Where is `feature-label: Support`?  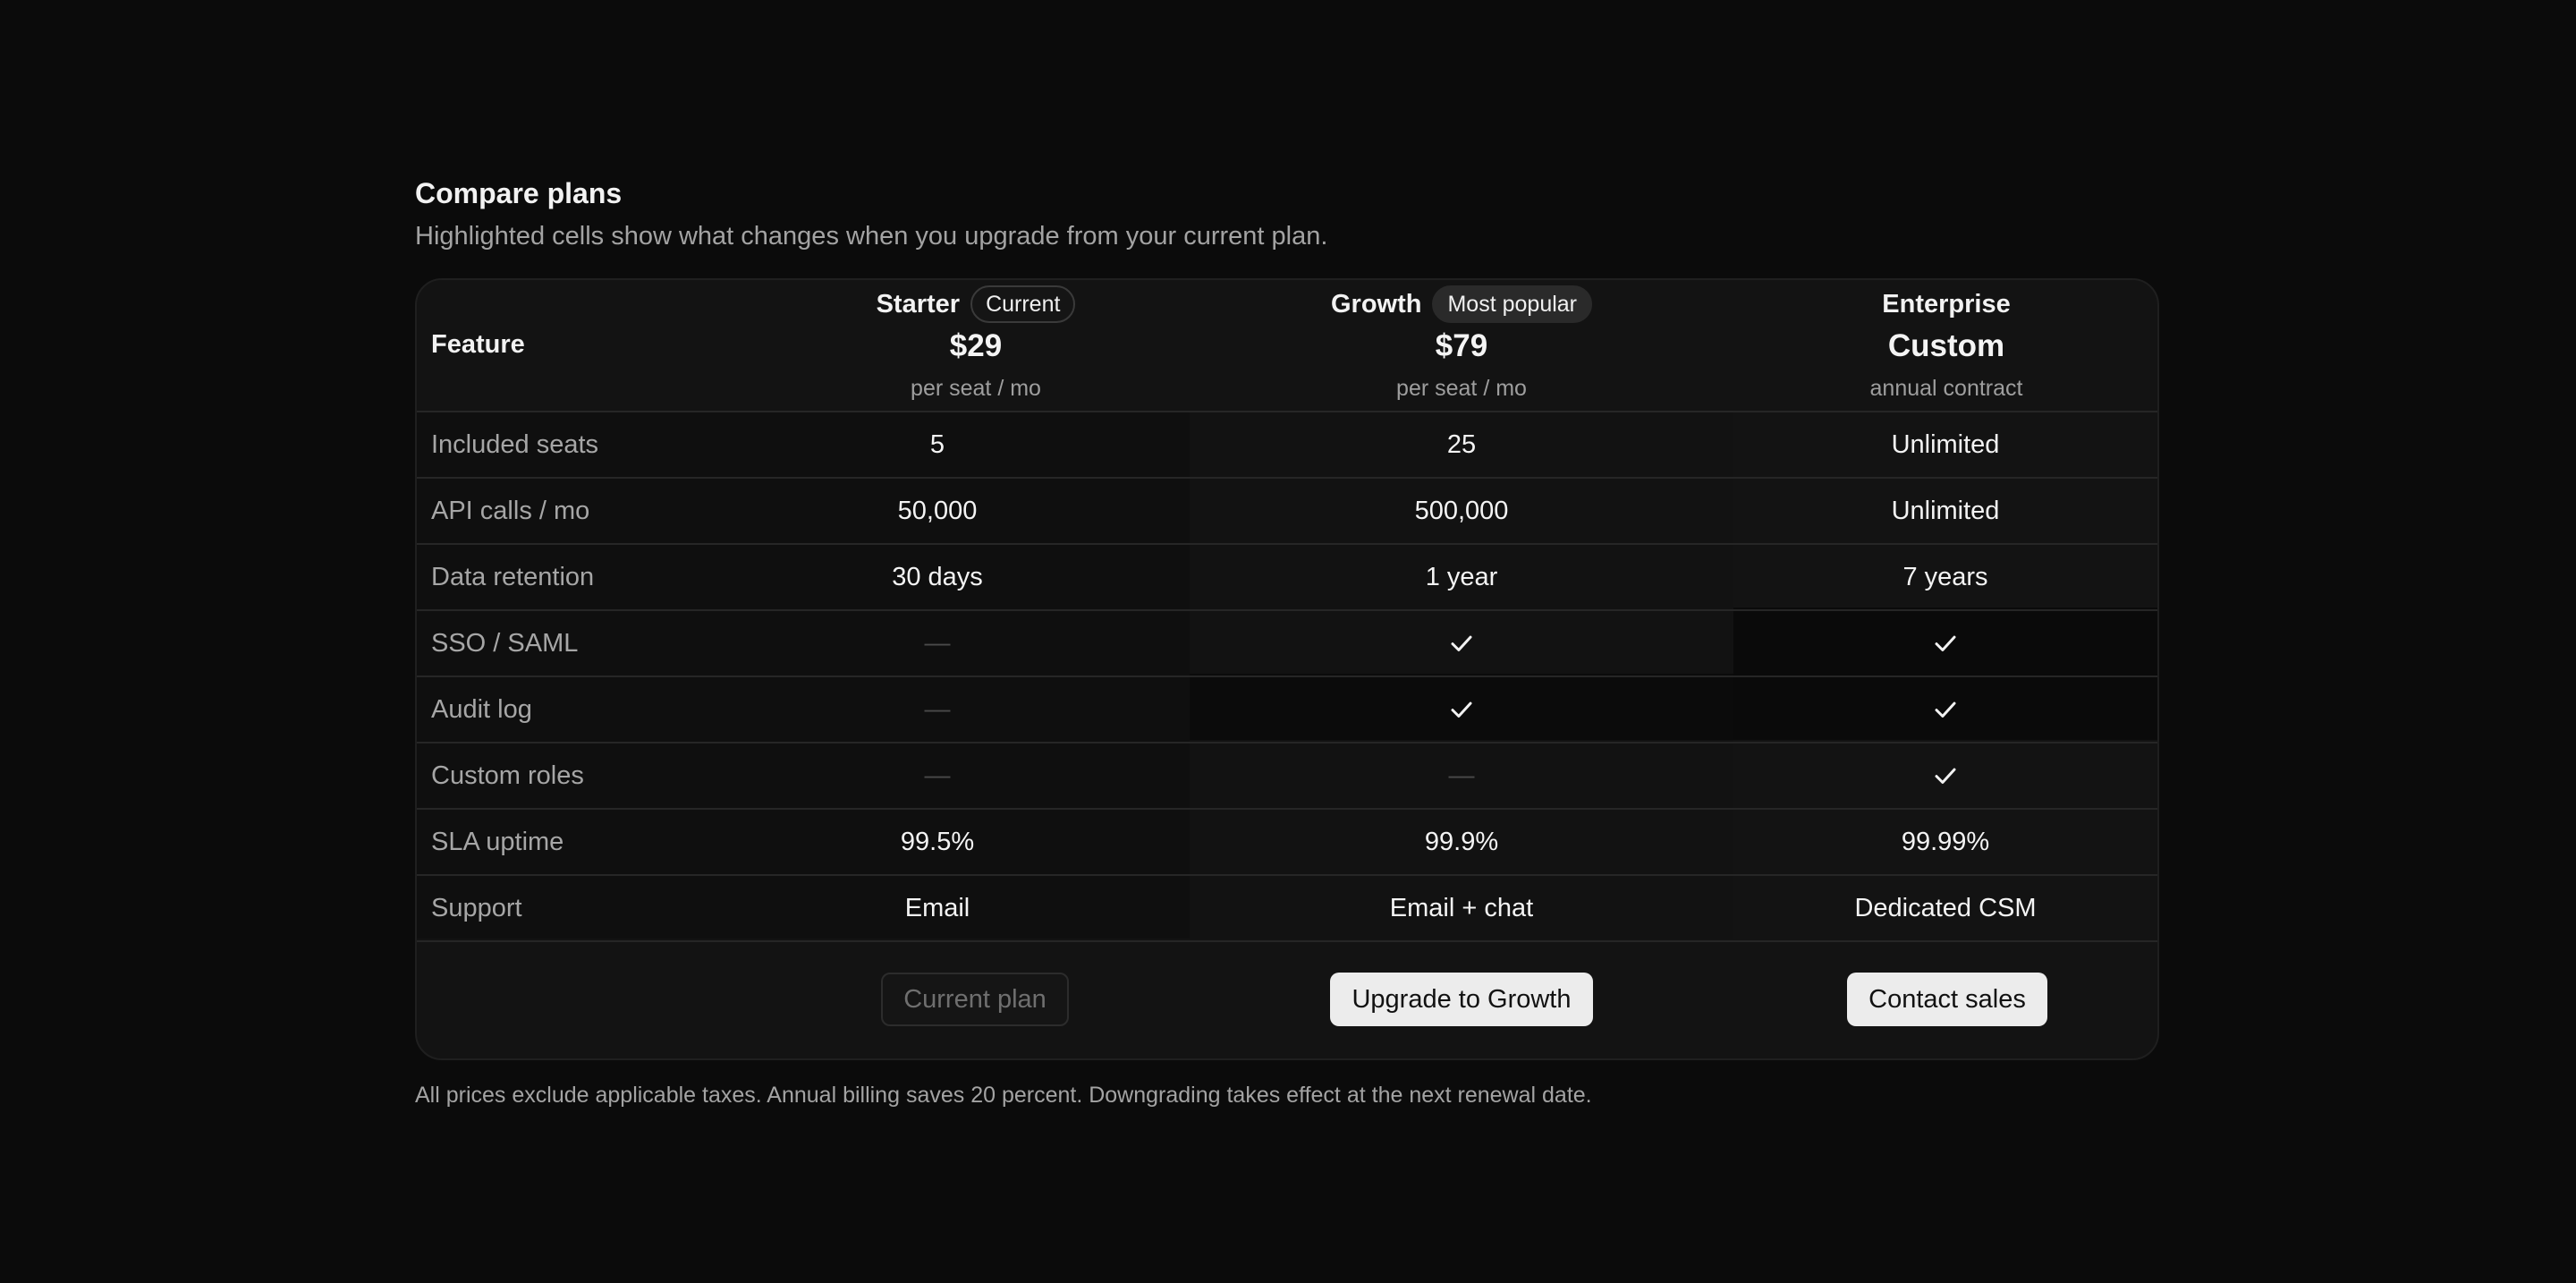 feature-label: Support is located at coordinates (476, 908).